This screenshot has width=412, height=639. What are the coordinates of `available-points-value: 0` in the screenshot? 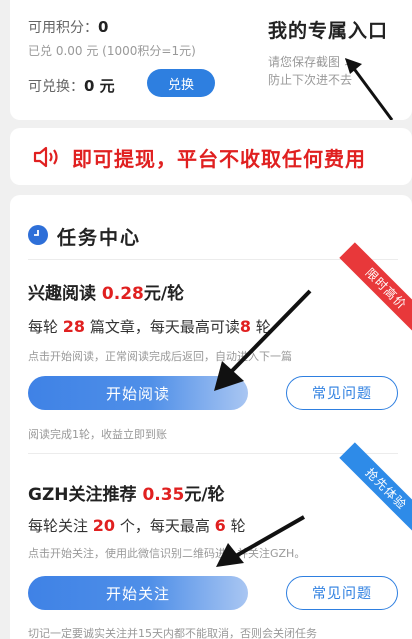 It's located at (103, 27).